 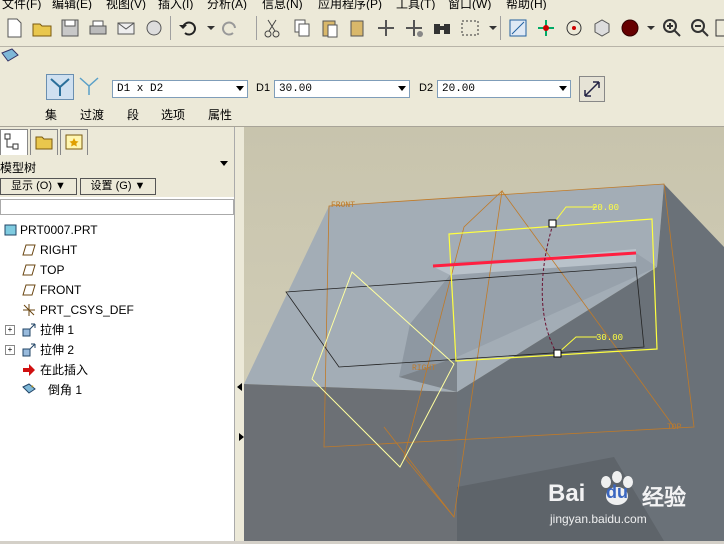 I want to click on tree-filter-field, so click(x=117, y=207).